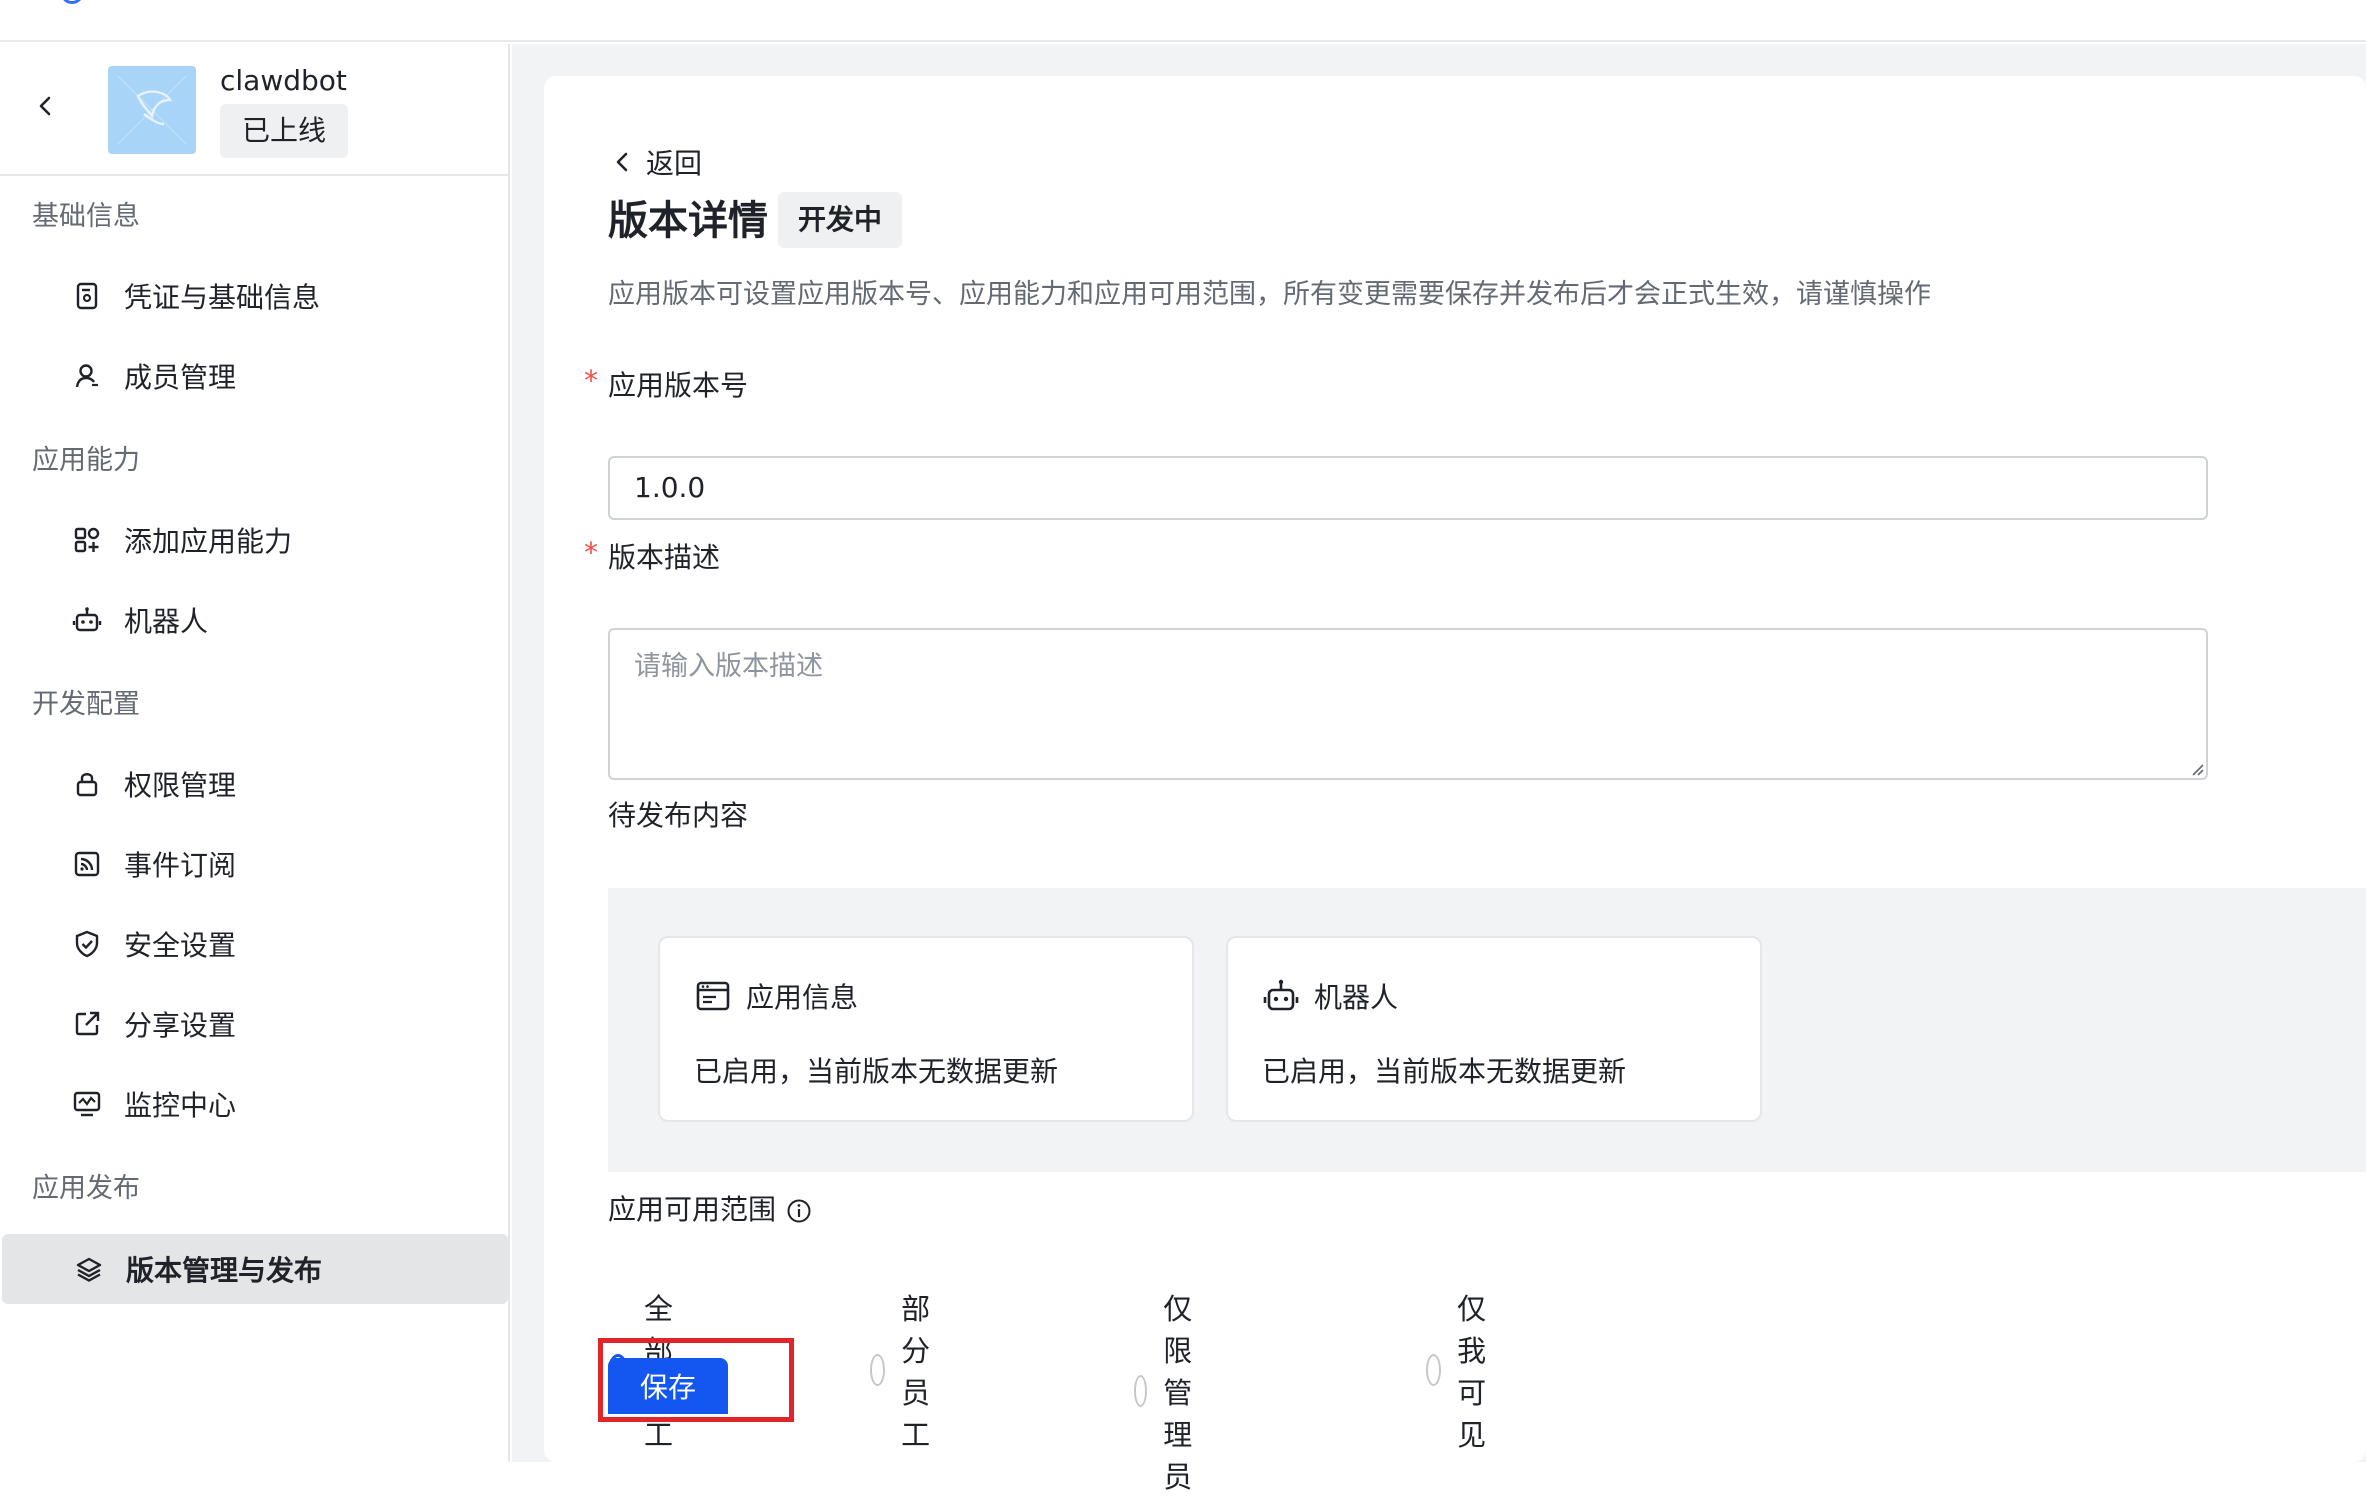  I want to click on version-description-label: 版本描述, so click(664, 557).